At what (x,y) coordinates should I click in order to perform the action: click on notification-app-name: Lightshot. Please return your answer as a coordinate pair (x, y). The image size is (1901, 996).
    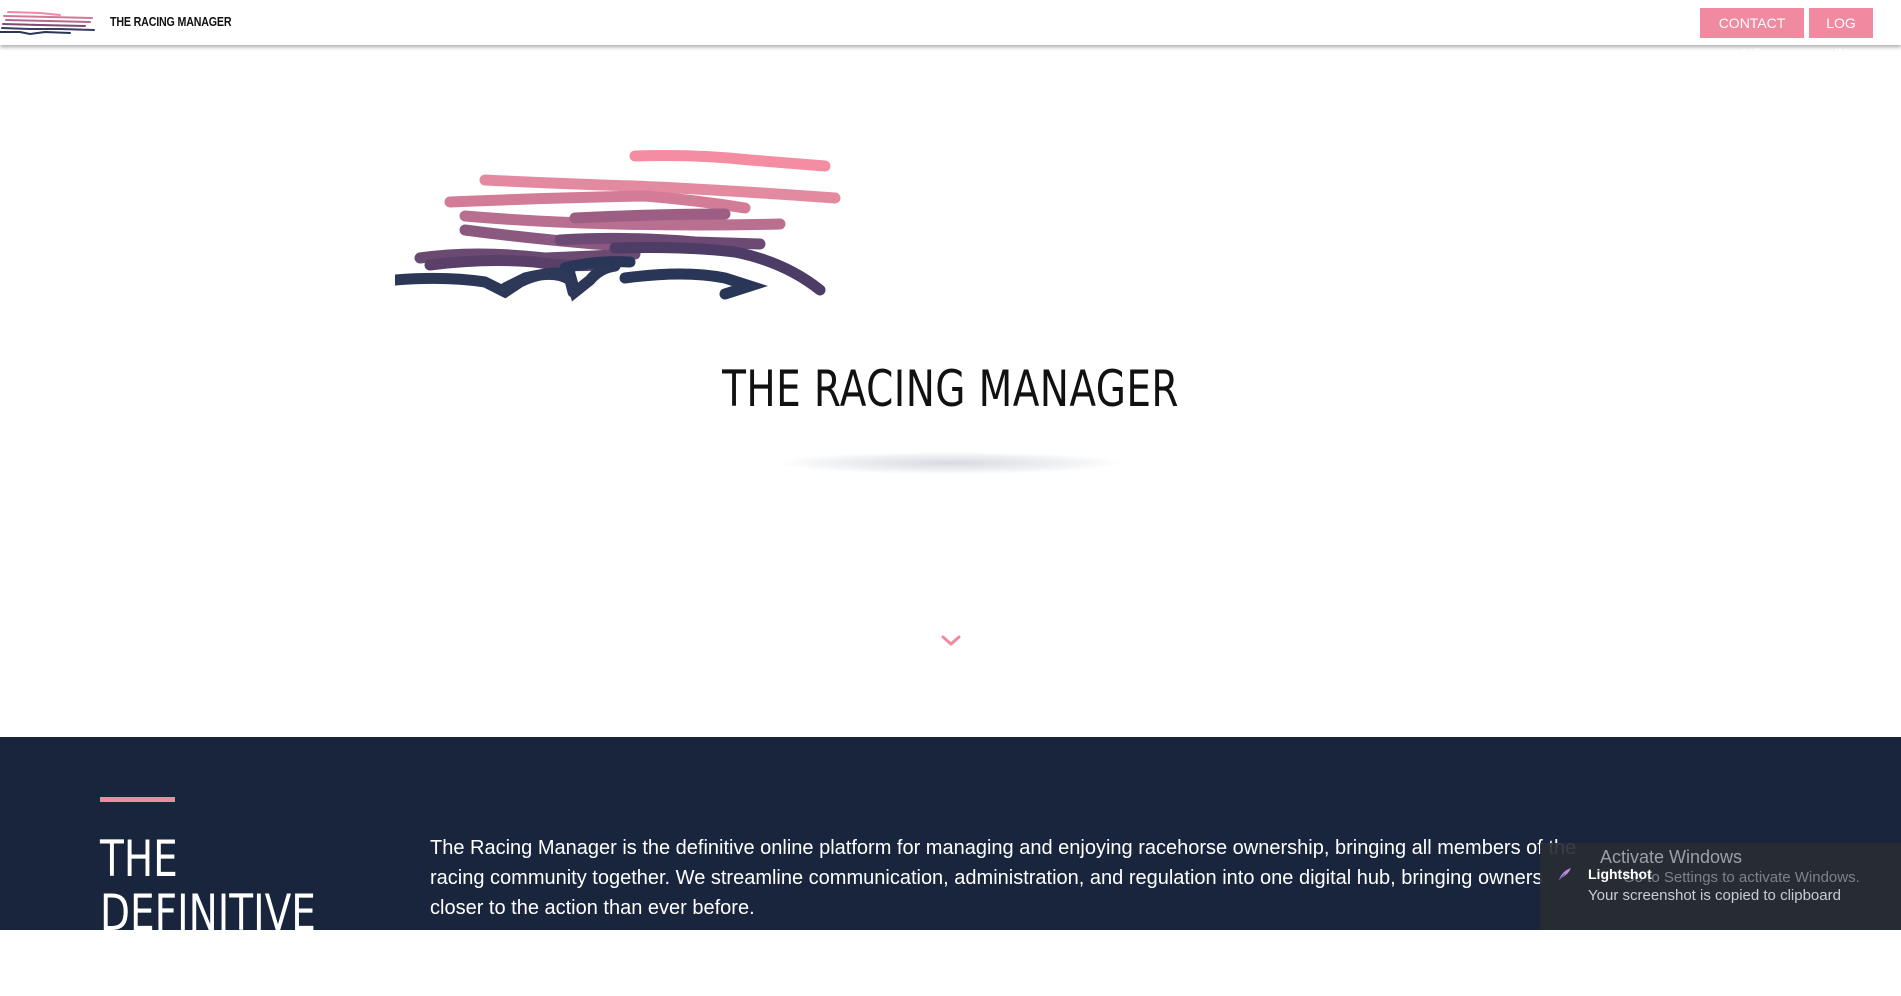
    Looking at the image, I should click on (1620, 874).